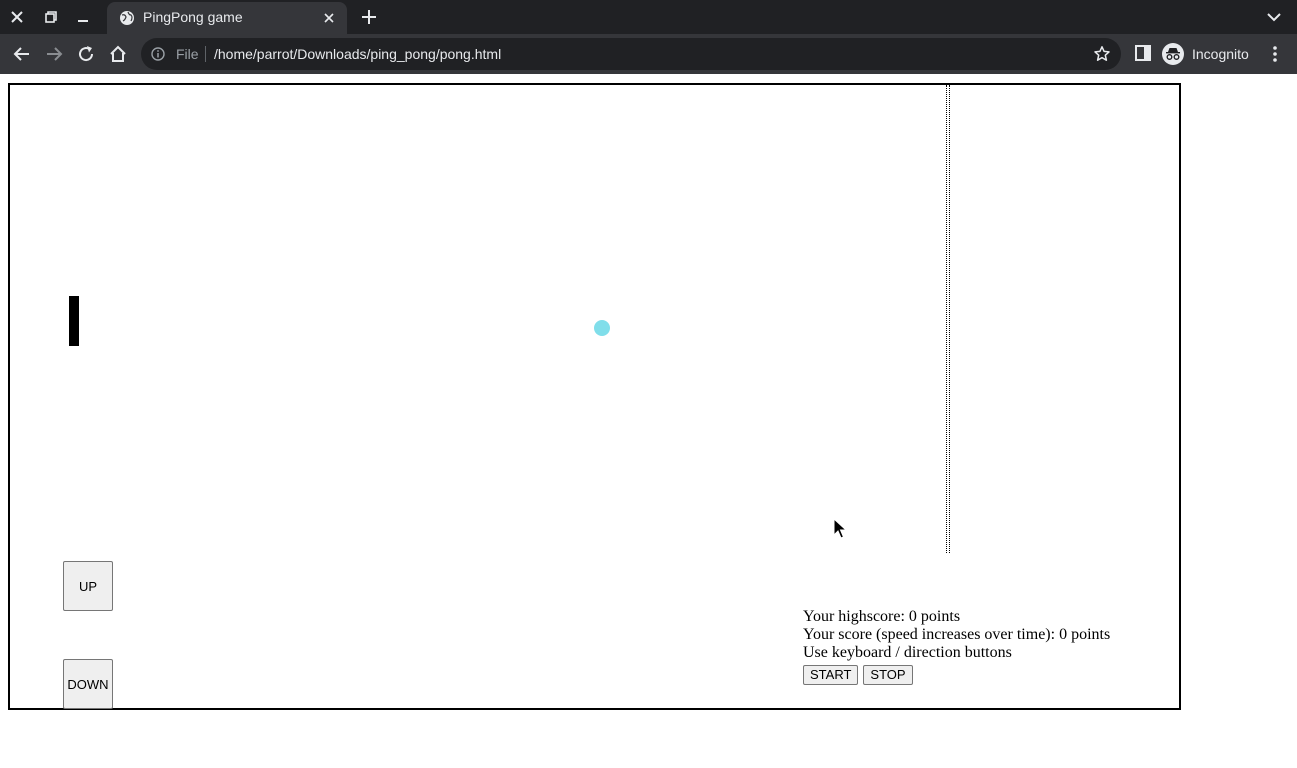 The width and height of the screenshot is (1297, 768). What do you see at coordinates (88, 586) in the screenshot?
I see `up-button: UP` at bounding box center [88, 586].